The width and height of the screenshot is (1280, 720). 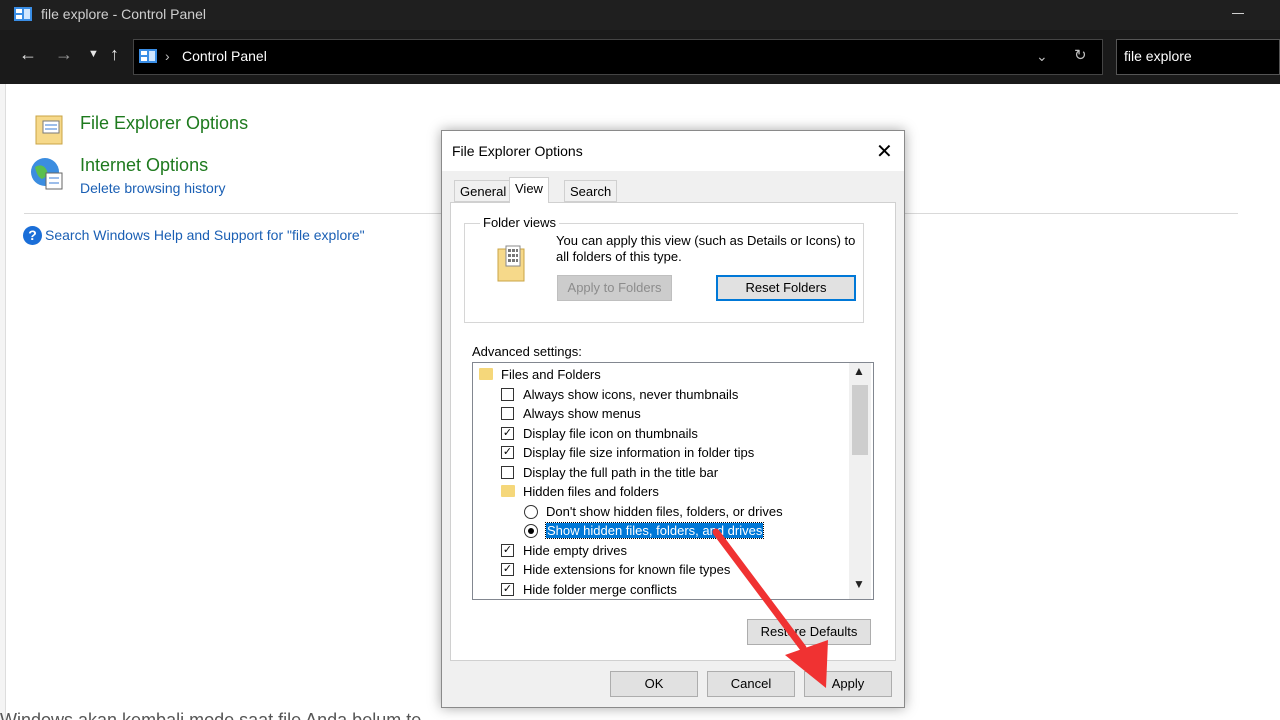 I want to click on settings-option-label: Hide empty drives, so click(x=575, y=550).